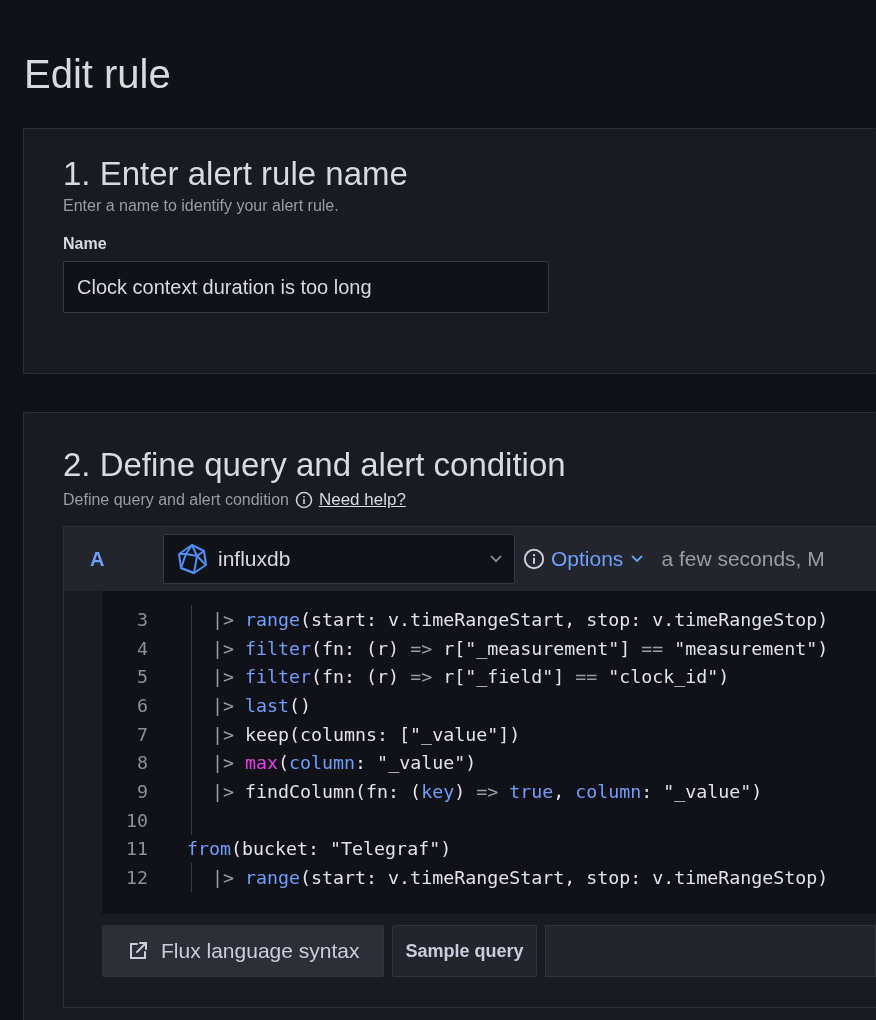  Describe the element at coordinates (362, 500) in the screenshot. I see `help-link: Need help?` at that location.